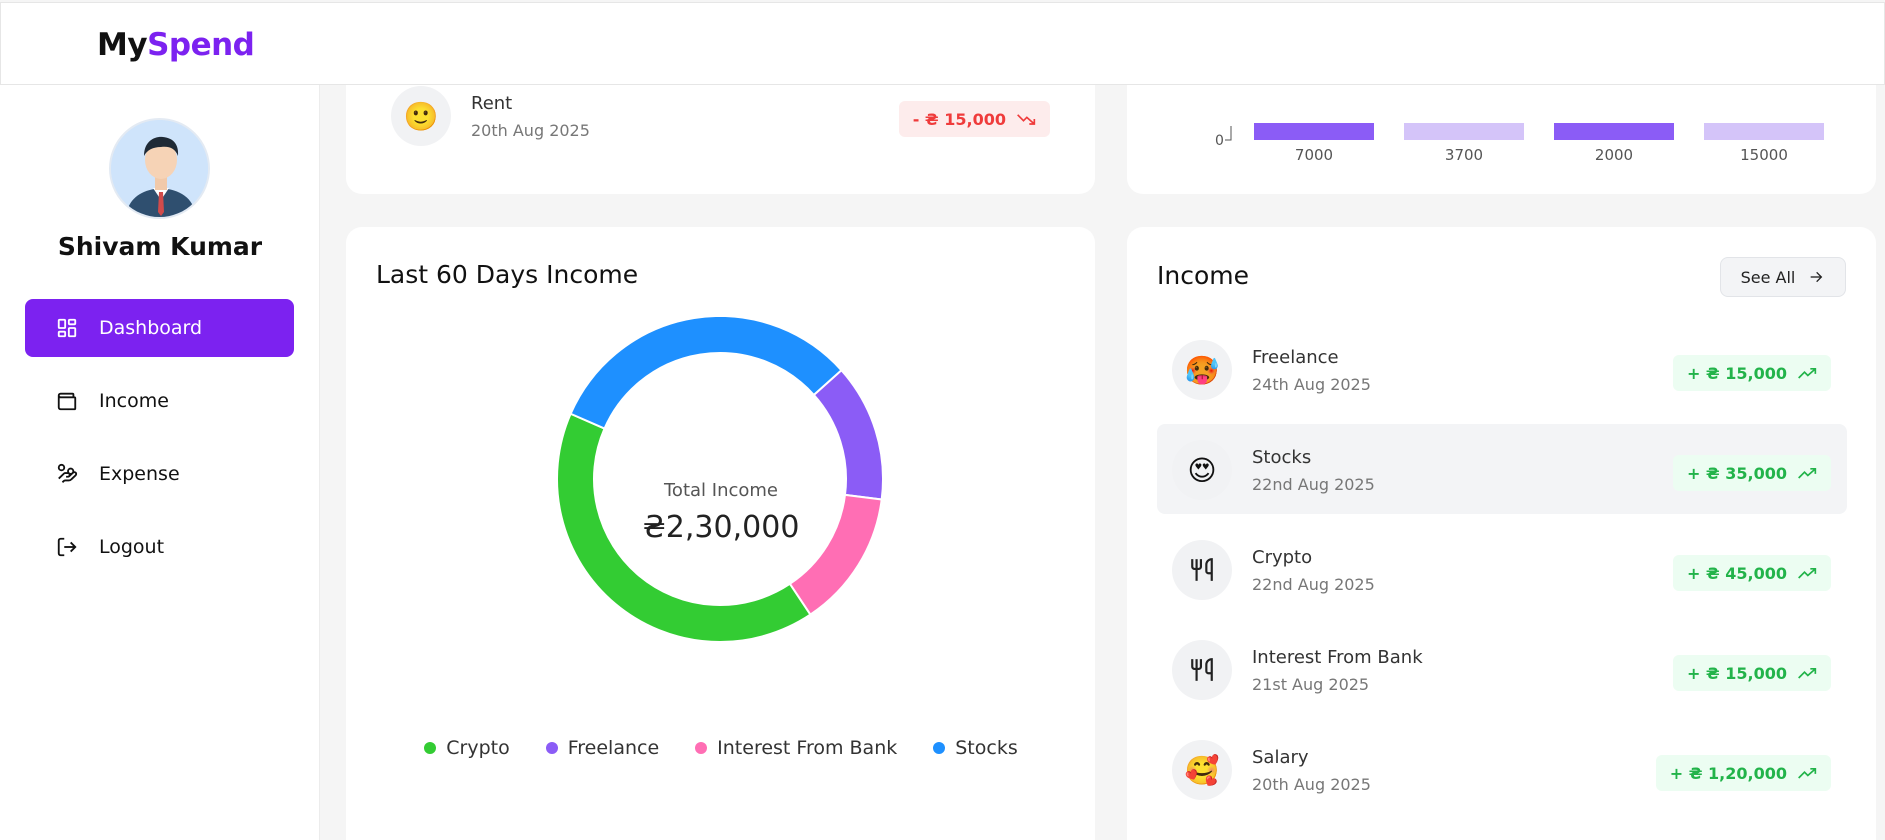  What do you see at coordinates (1464, 155) in the screenshot?
I see `x-tick-label: 3700` at bounding box center [1464, 155].